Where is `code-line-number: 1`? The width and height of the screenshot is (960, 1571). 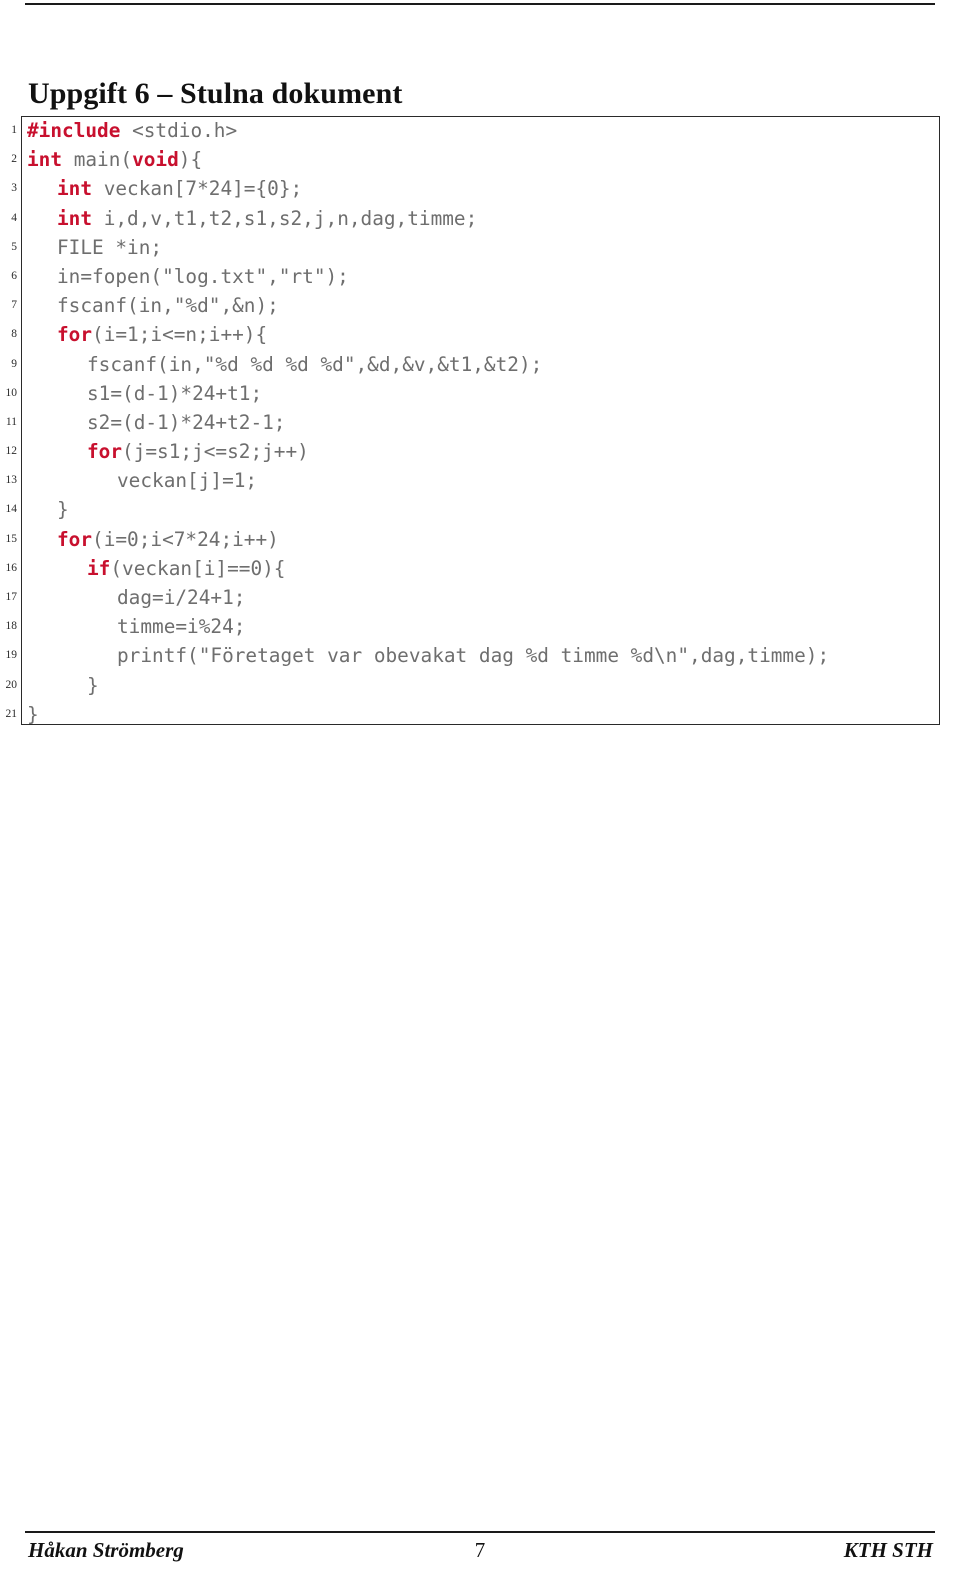 code-line-number: 1 is located at coordinates (14, 130).